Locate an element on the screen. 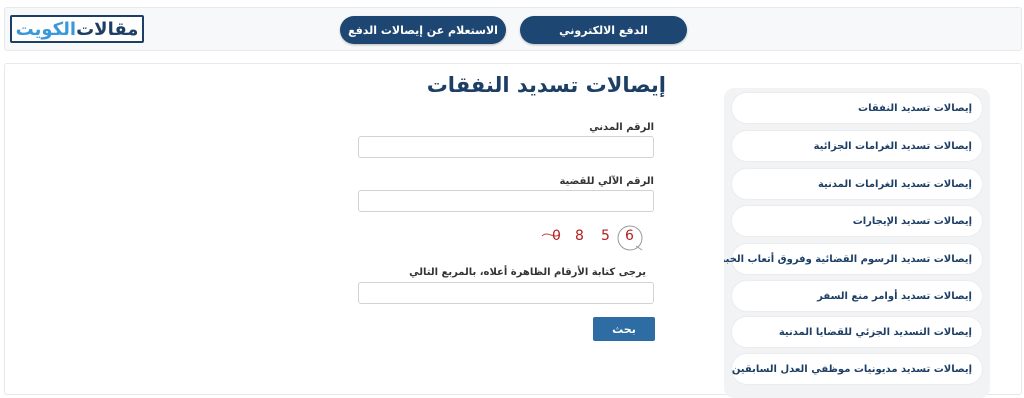  captcha-digit: 6 is located at coordinates (629, 236).